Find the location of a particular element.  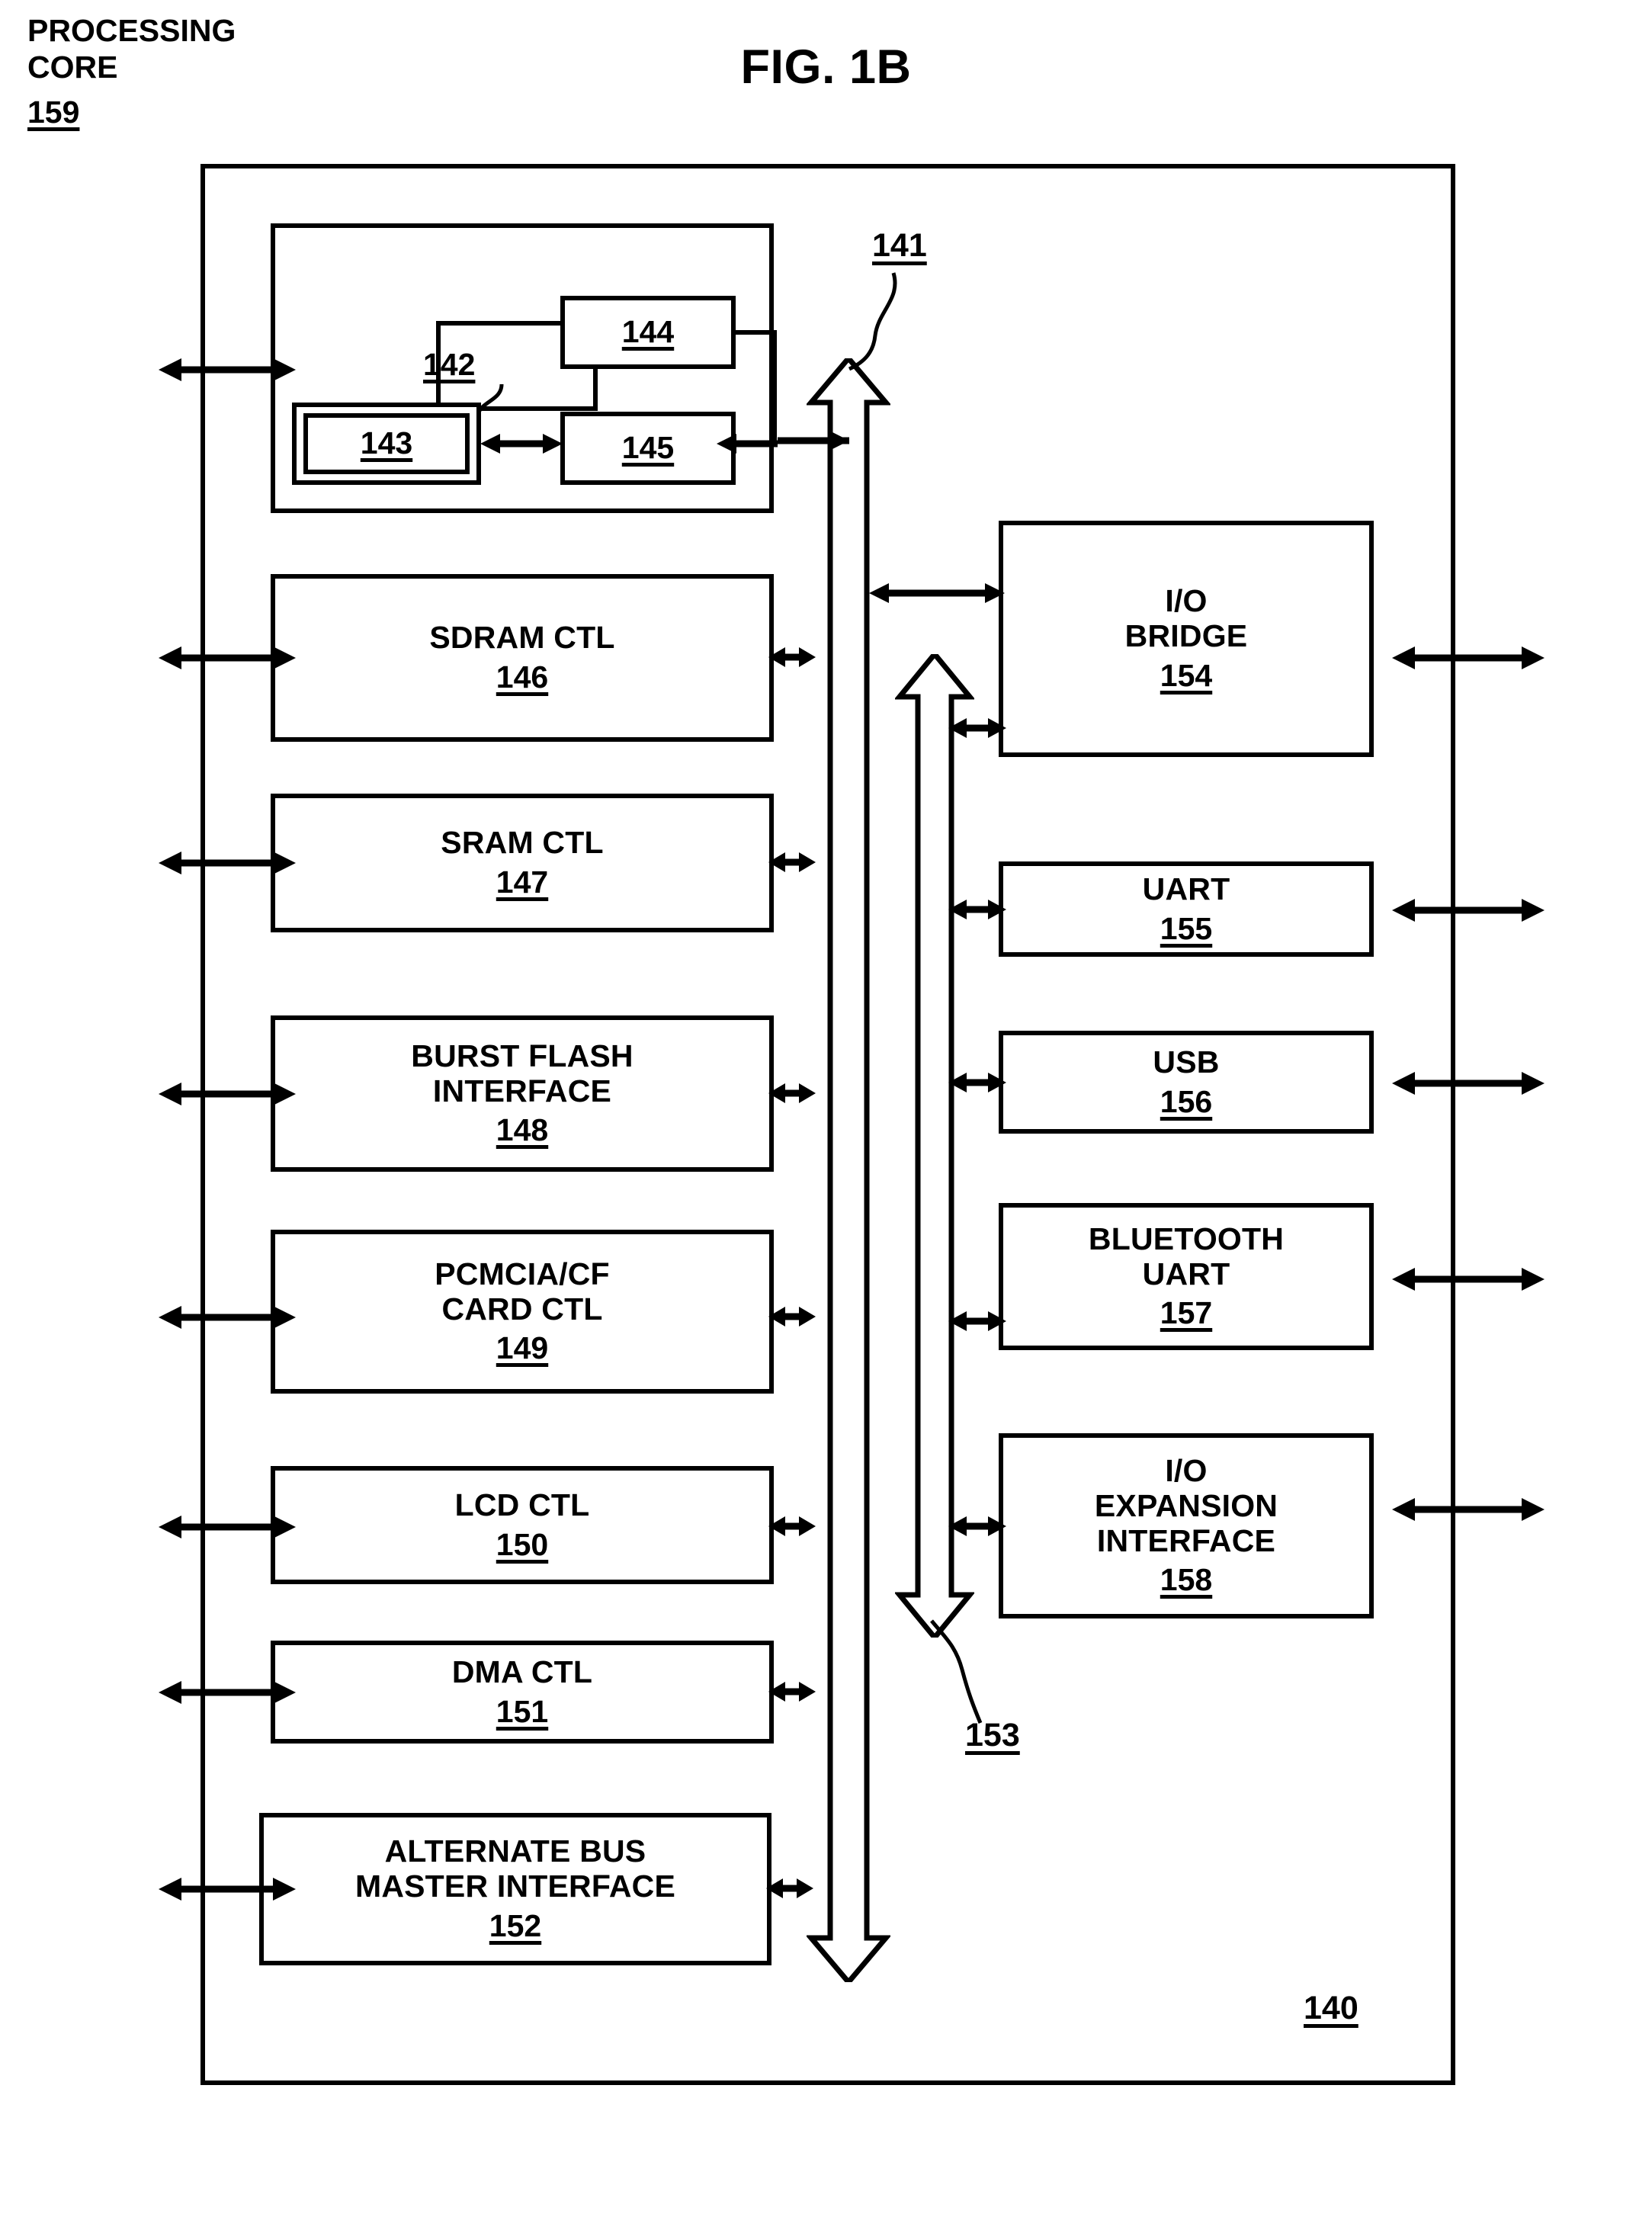

block-sdram-ctl: SDRAM CTL 146 is located at coordinates (522, 658).